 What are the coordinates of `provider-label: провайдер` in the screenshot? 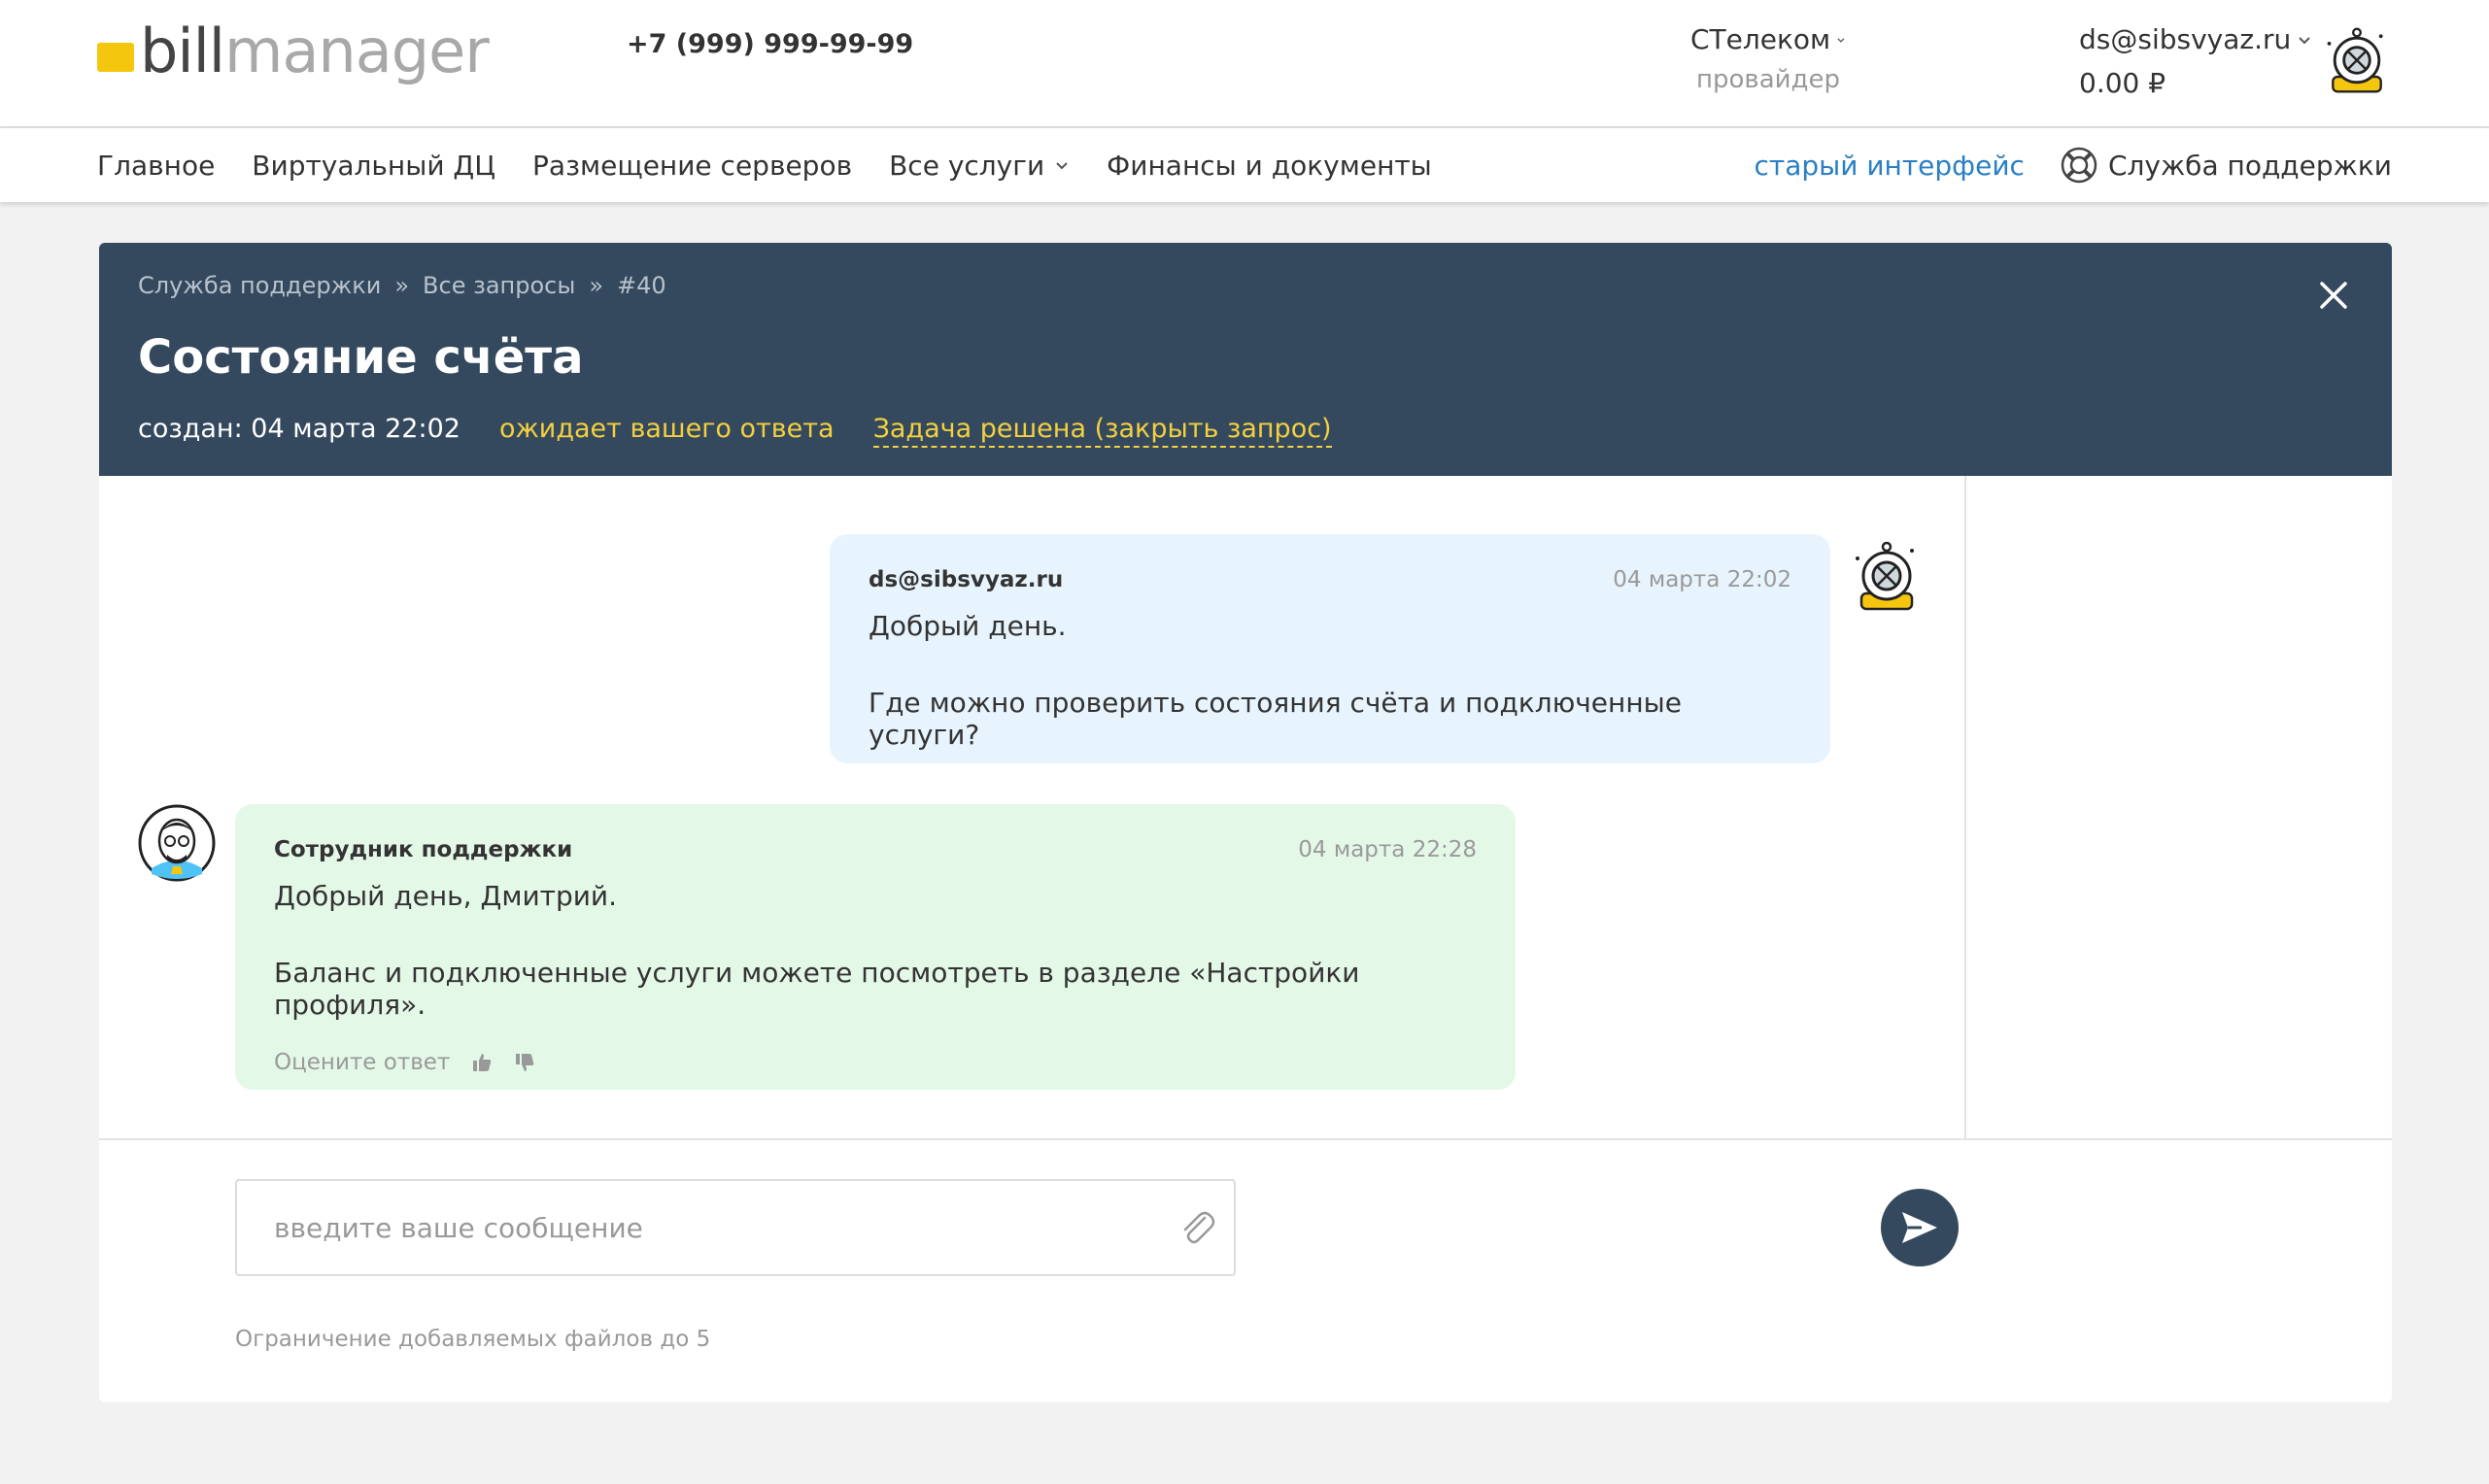 It's located at (1768, 80).